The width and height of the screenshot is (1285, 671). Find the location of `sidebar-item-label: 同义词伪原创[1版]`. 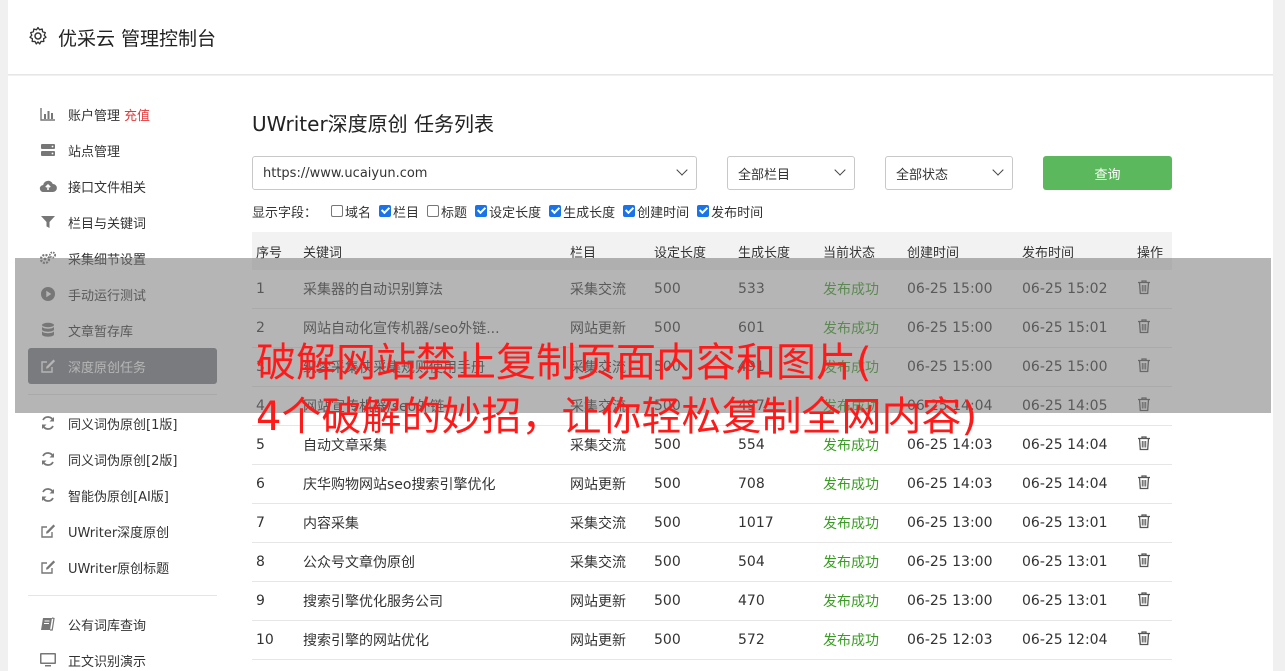

sidebar-item-label: 同义词伪原创[1版] is located at coordinates (123, 425).